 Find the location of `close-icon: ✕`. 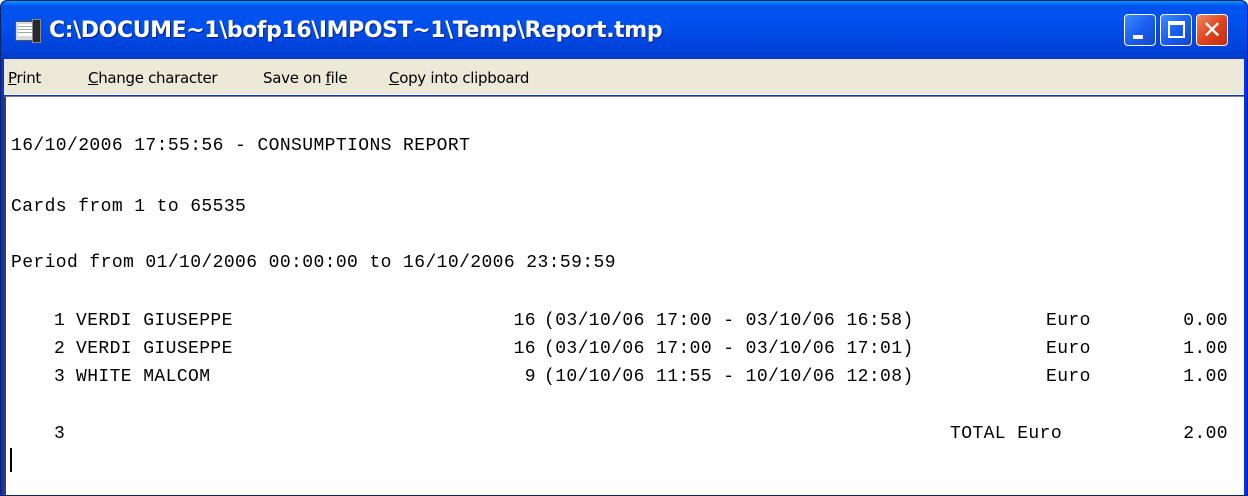

close-icon: ✕ is located at coordinates (1212, 30).